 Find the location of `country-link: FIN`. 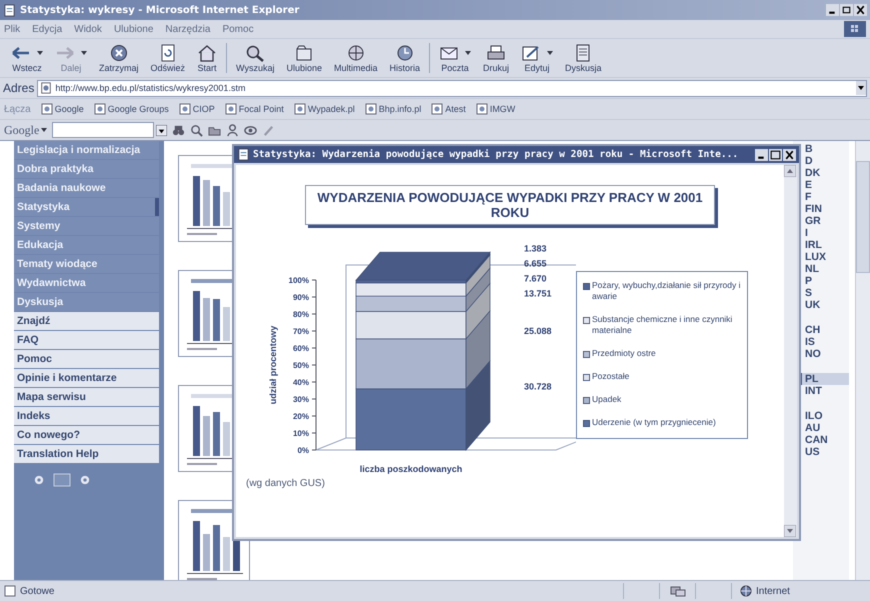

country-link: FIN is located at coordinates (824, 209).